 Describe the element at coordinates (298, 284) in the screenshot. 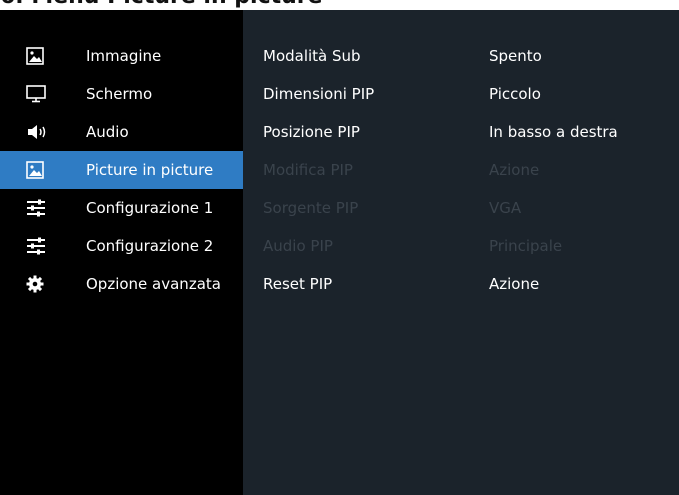

I see `setting-label: Reset PIP` at that location.